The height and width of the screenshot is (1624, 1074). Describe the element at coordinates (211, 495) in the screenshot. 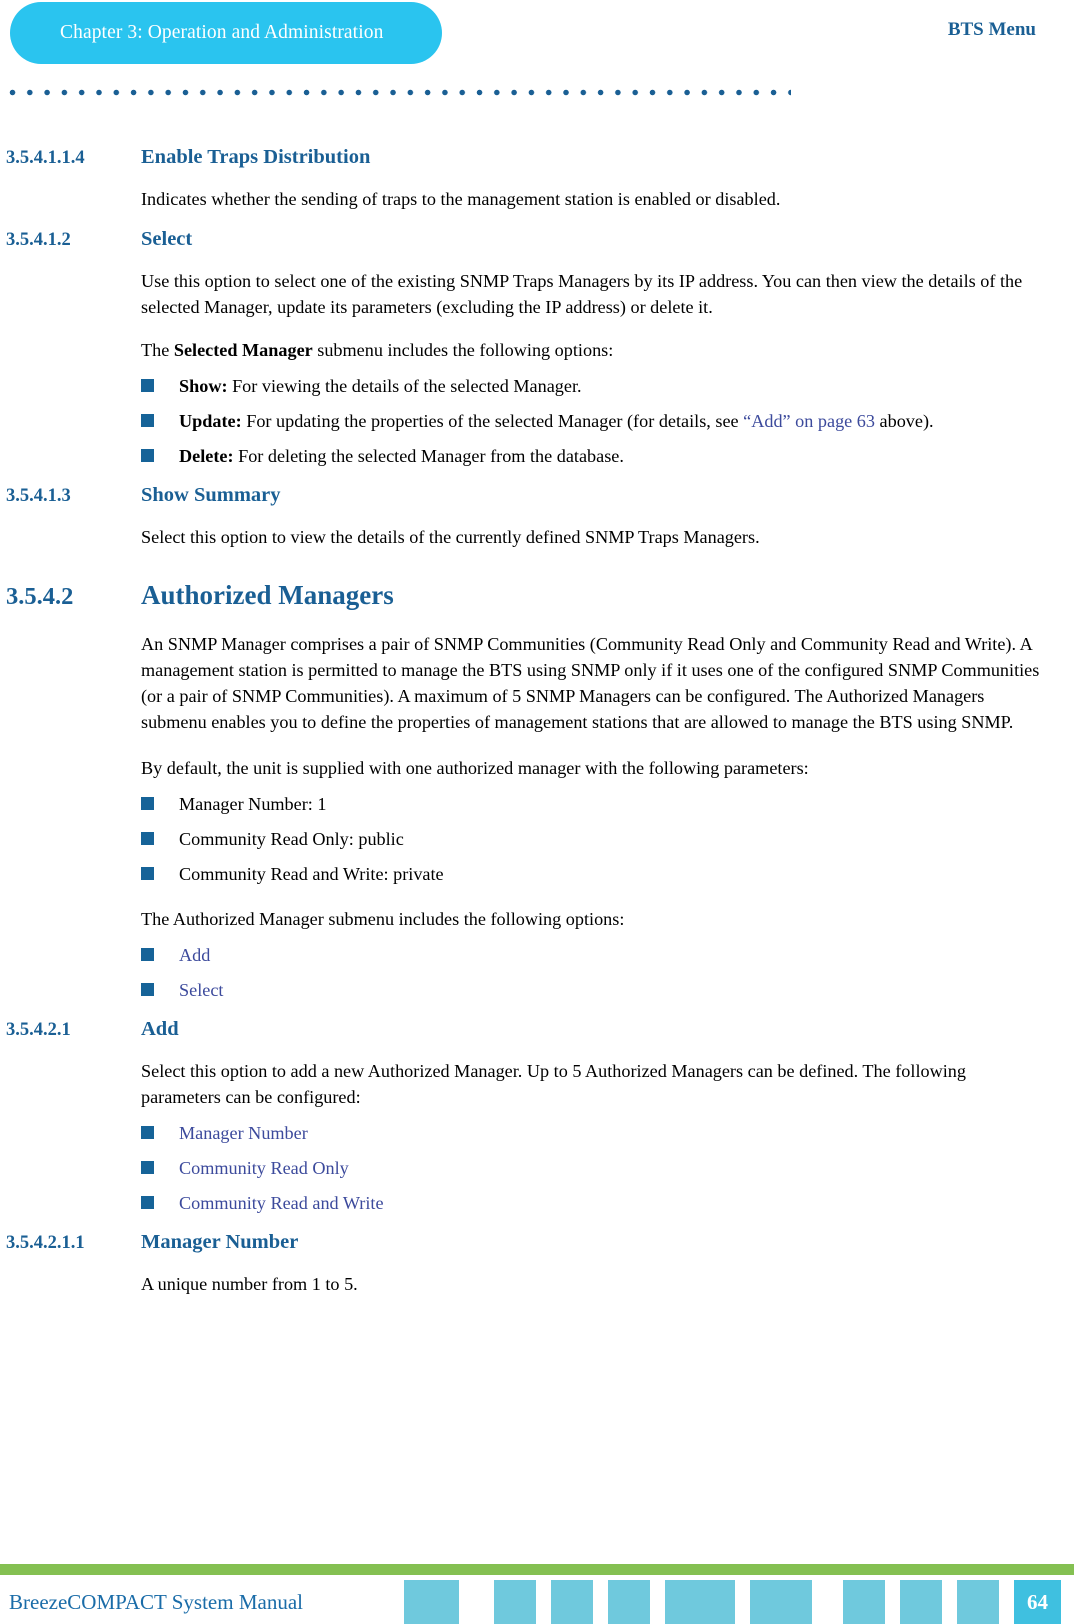

I see `heading-text: Show Summary` at that location.